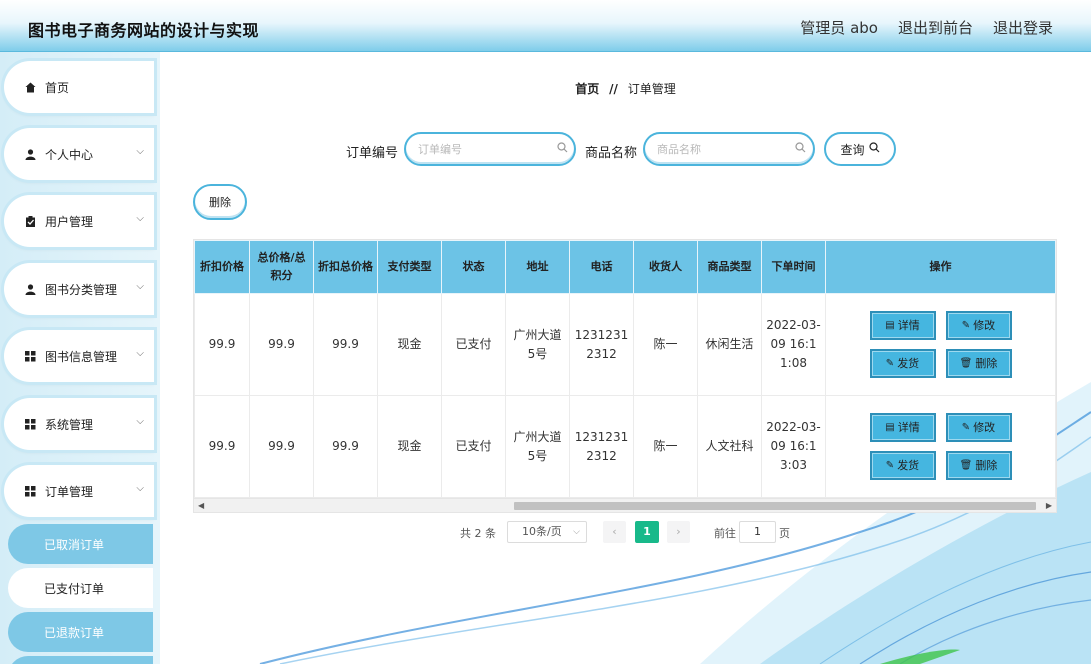 The image size is (1091, 664). What do you see at coordinates (966, 465) in the screenshot?
I see `trash-icon: 🗑` at bounding box center [966, 465].